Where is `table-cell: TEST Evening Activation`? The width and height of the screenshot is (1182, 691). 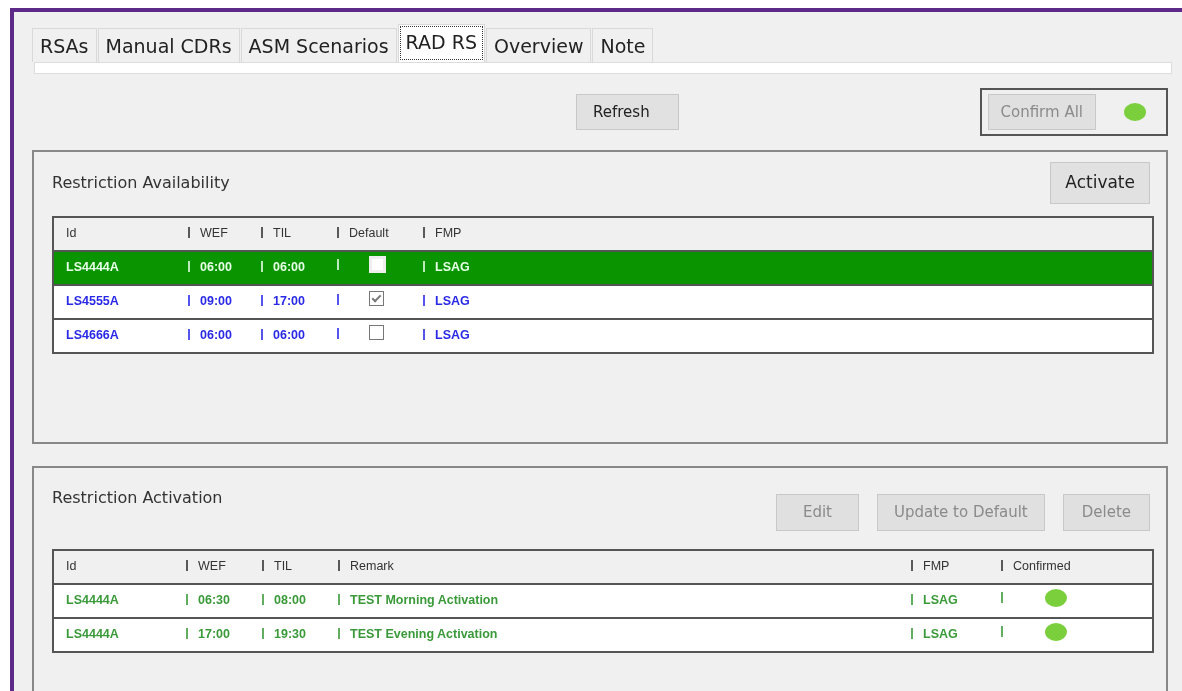 table-cell: TEST Evening Activation is located at coordinates (624, 634).